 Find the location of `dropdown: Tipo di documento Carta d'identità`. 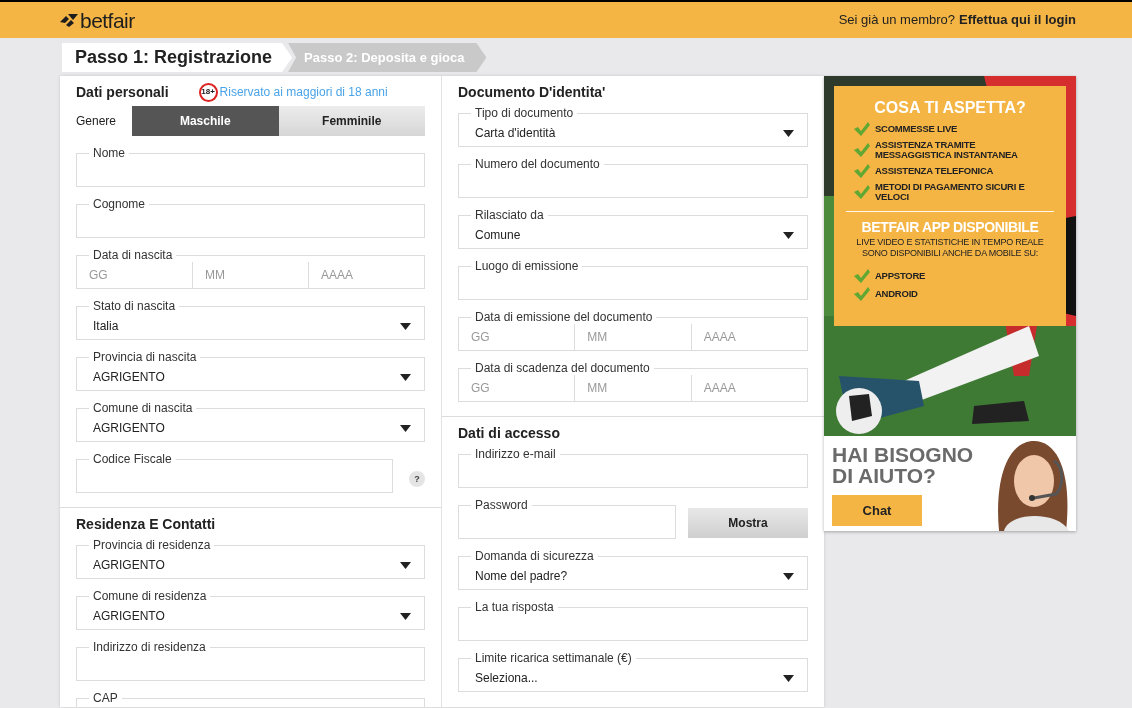

dropdown: Tipo di documento Carta d'identità is located at coordinates (633, 126).